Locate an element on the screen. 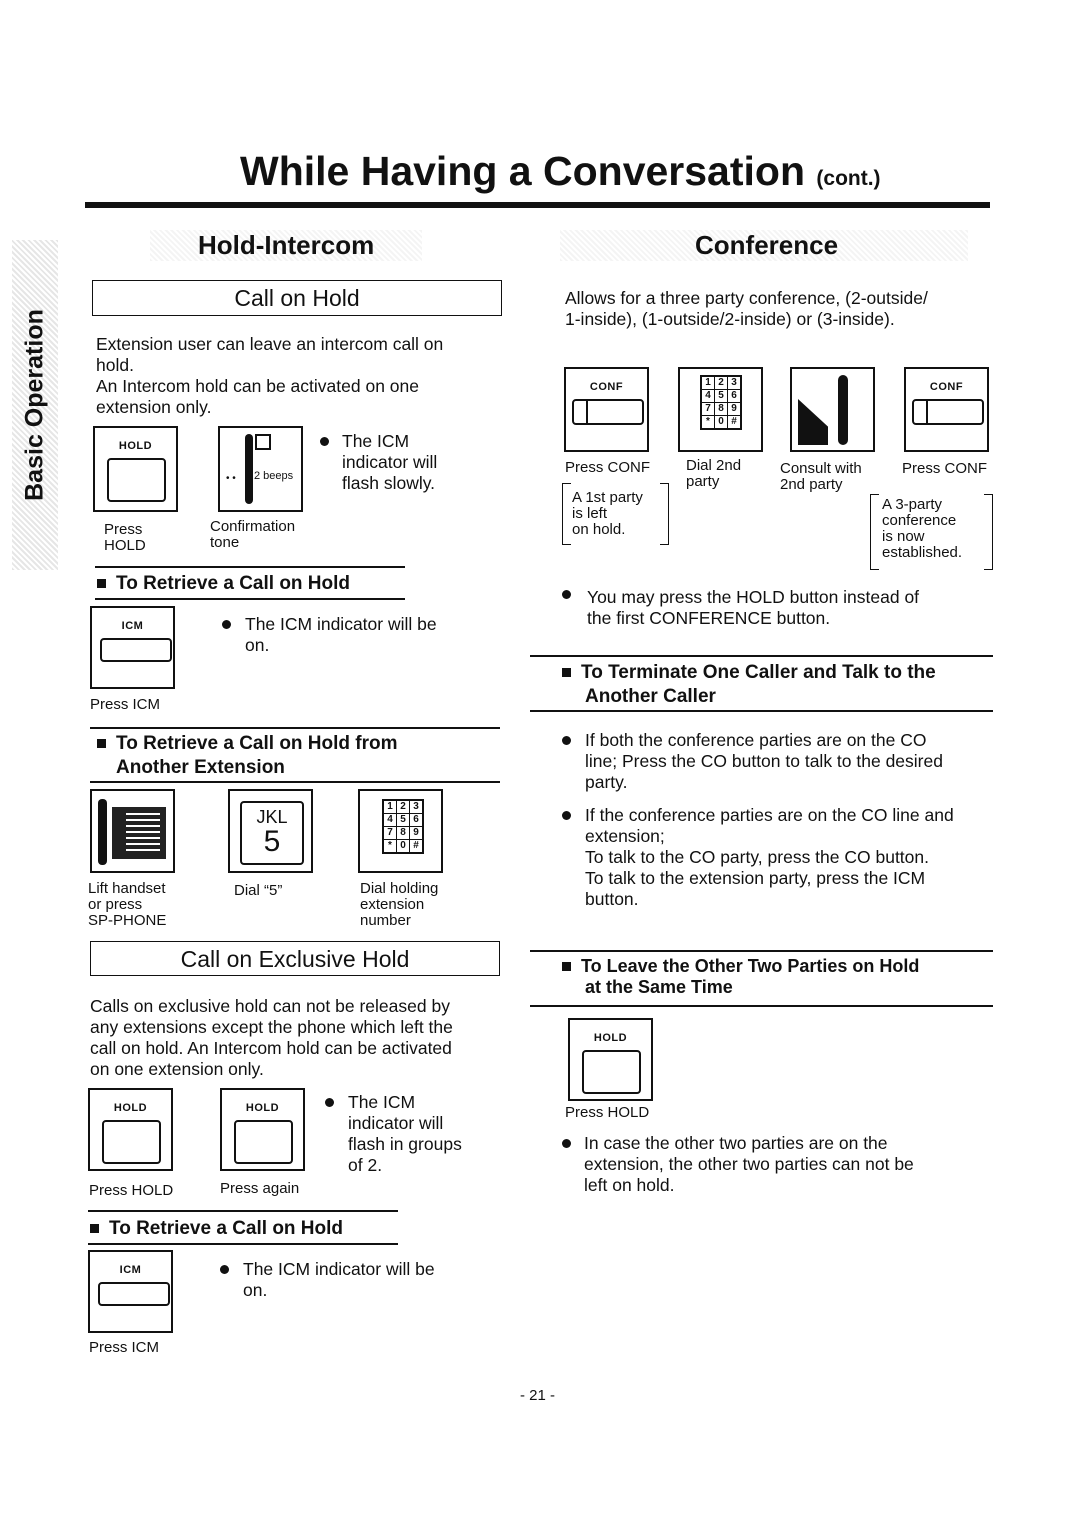 The height and width of the screenshot is (1514, 1080). keypad-key: 9 is located at coordinates (734, 409).